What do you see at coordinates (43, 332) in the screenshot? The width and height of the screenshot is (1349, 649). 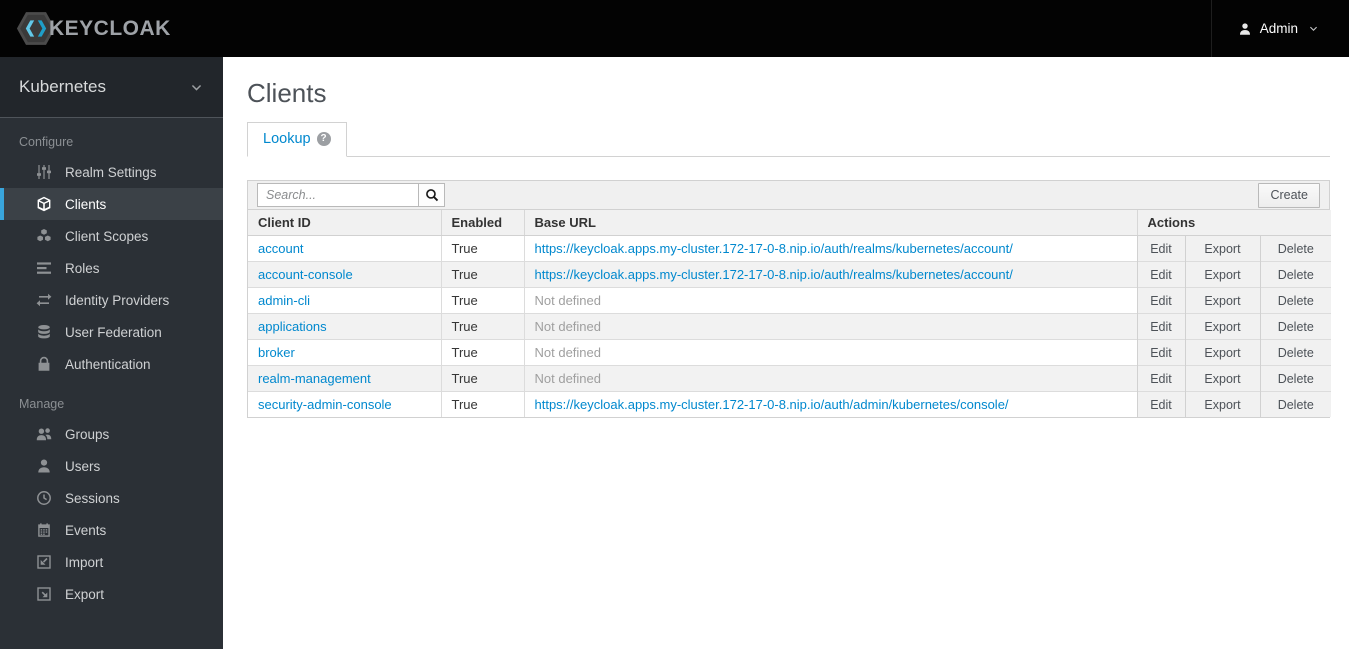 I see `database-icon` at bounding box center [43, 332].